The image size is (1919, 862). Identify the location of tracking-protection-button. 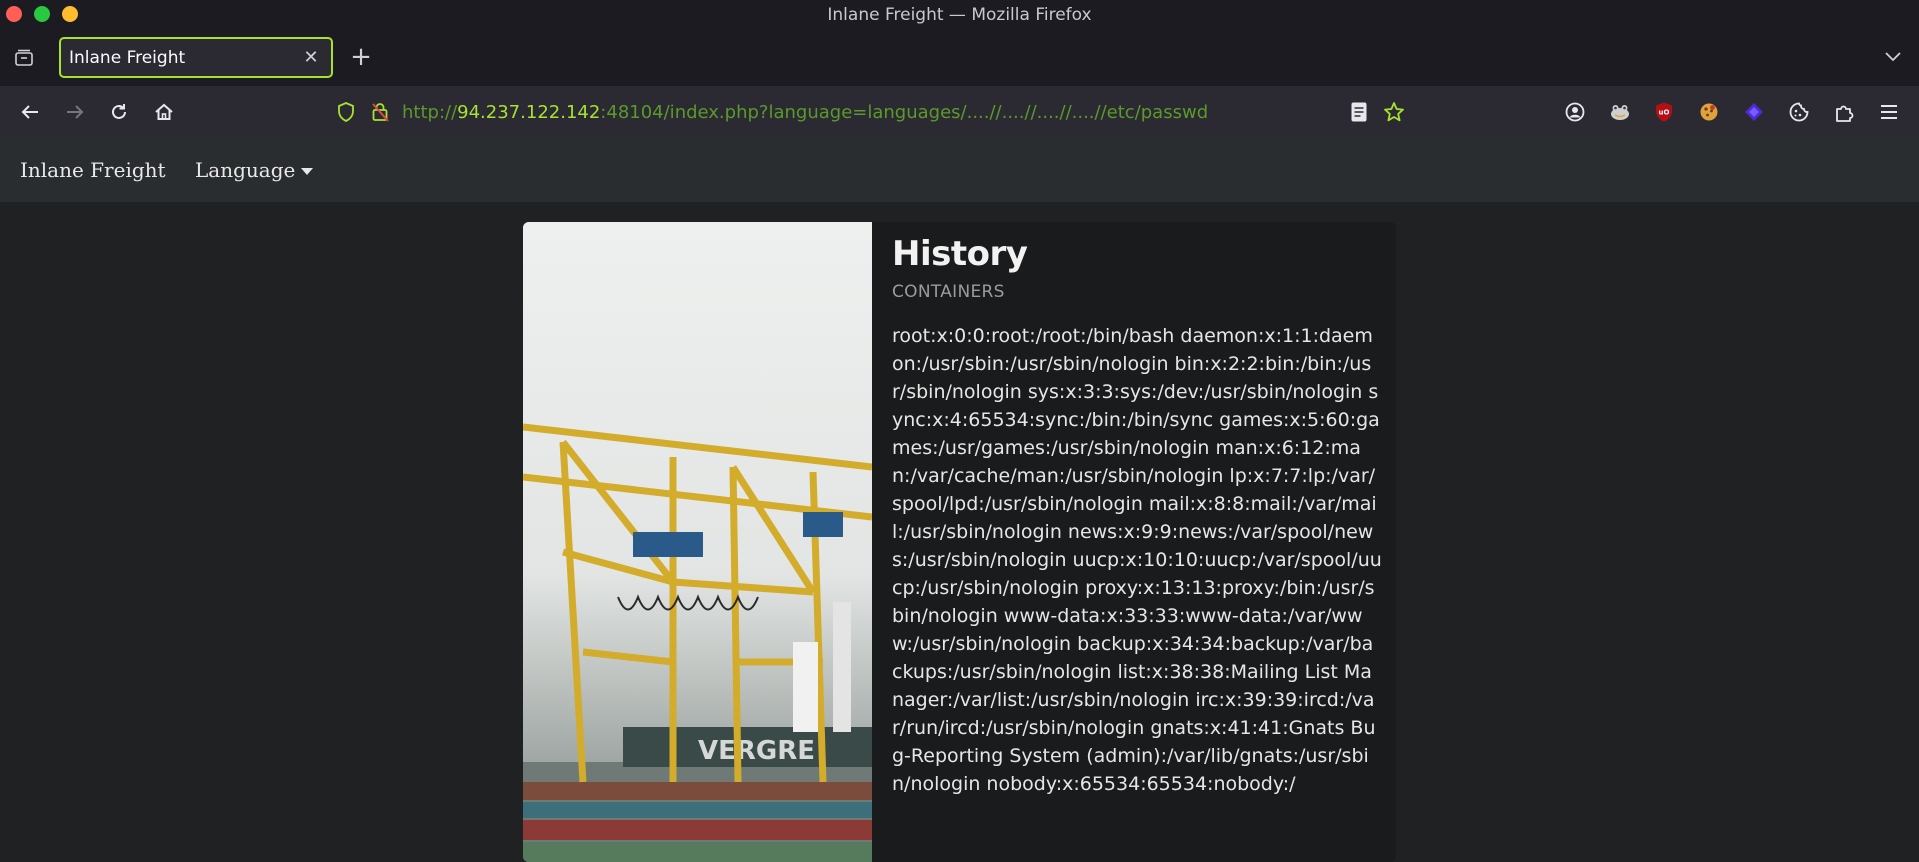
(346, 112).